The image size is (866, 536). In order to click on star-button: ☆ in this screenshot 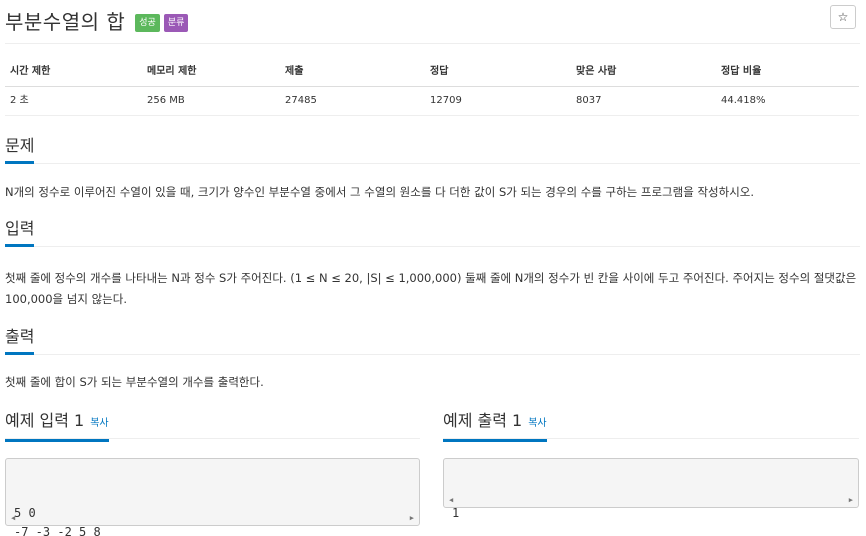, I will do `click(843, 17)`.